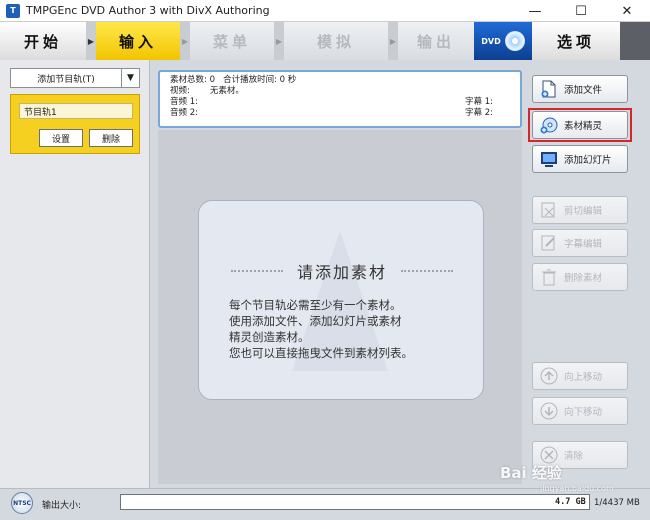 The width and height of the screenshot is (650, 520). What do you see at coordinates (336, 41) in the screenshot?
I see `tab-simulate: 模拟` at bounding box center [336, 41].